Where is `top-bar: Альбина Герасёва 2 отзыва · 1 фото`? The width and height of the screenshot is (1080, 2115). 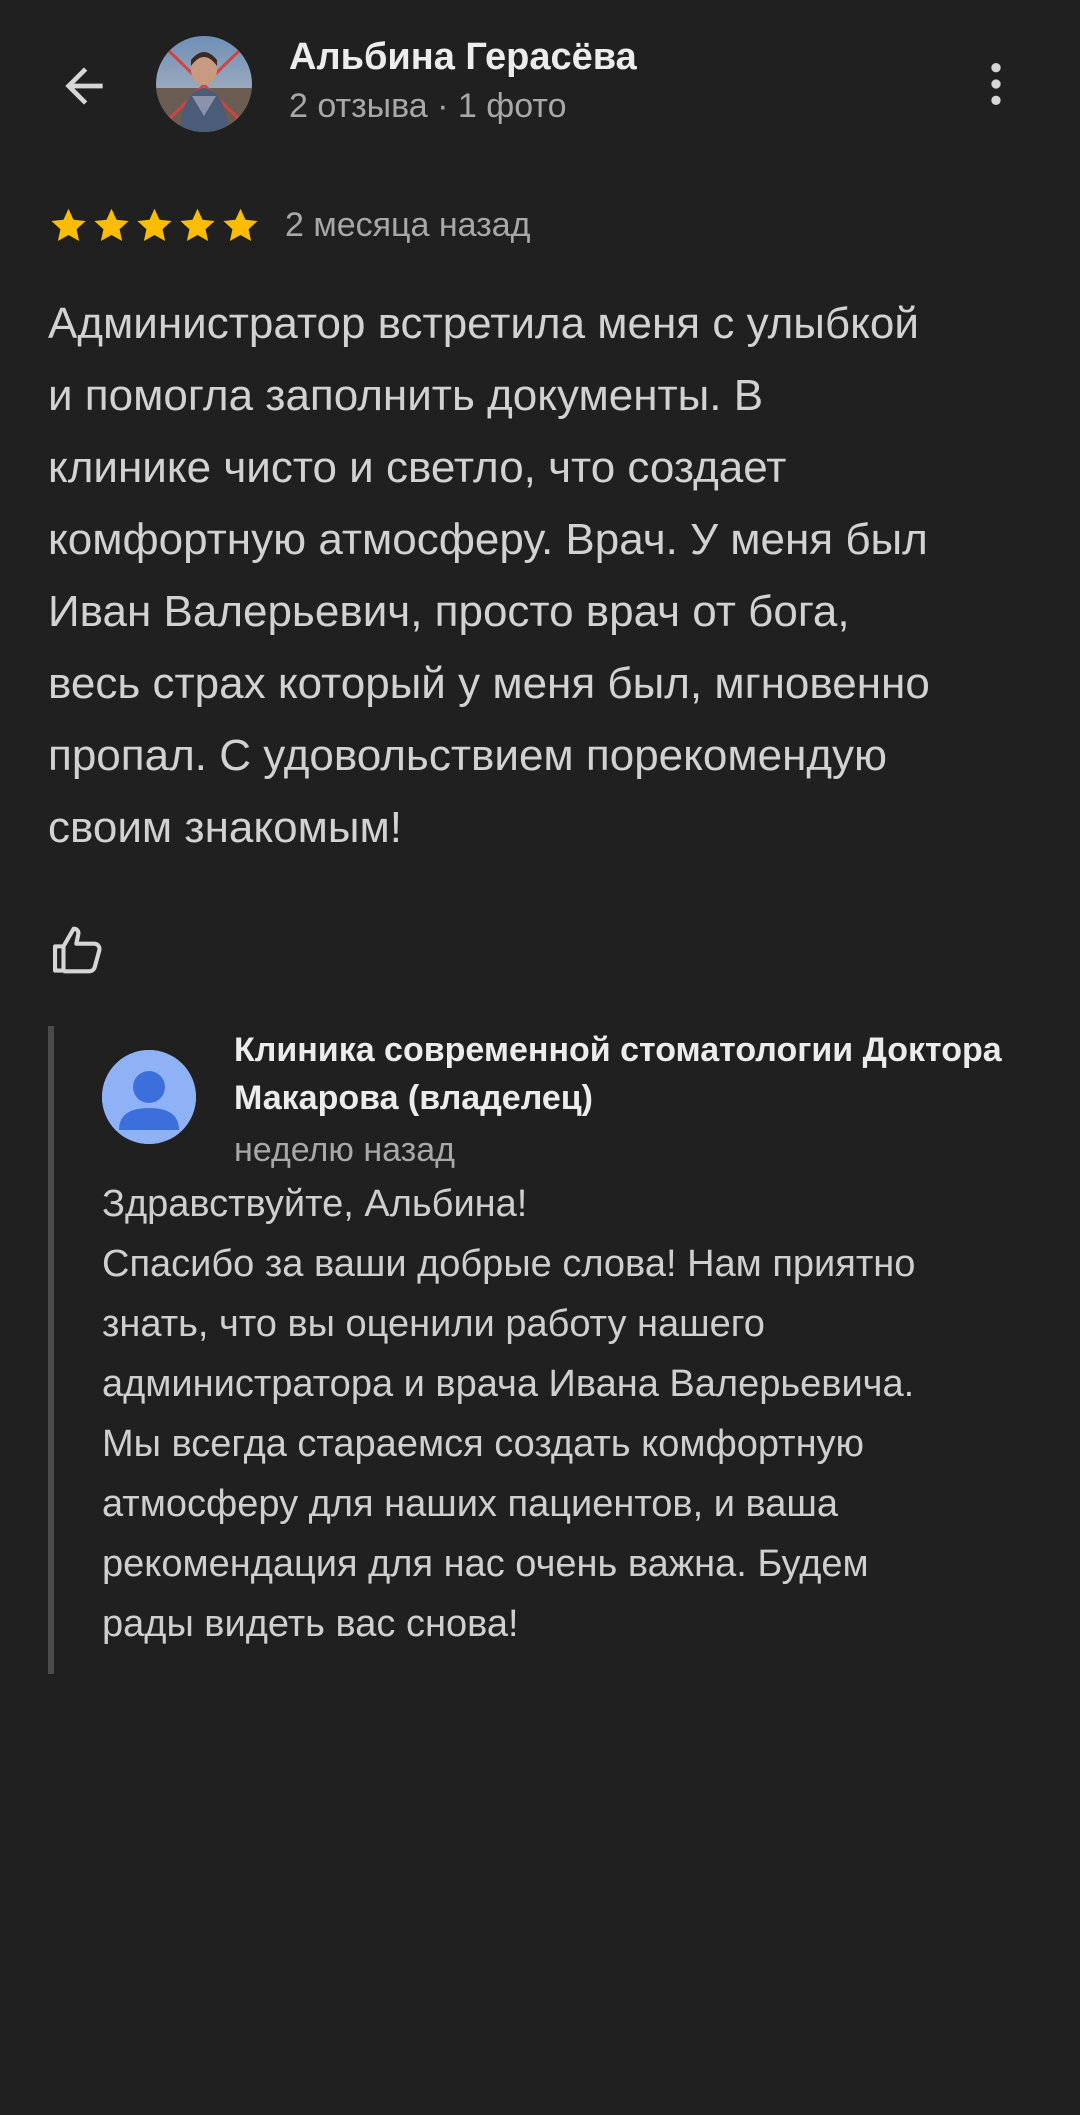 top-bar: Альбина Герасёва 2 отзыва · 1 фото is located at coordinates (540, 85).